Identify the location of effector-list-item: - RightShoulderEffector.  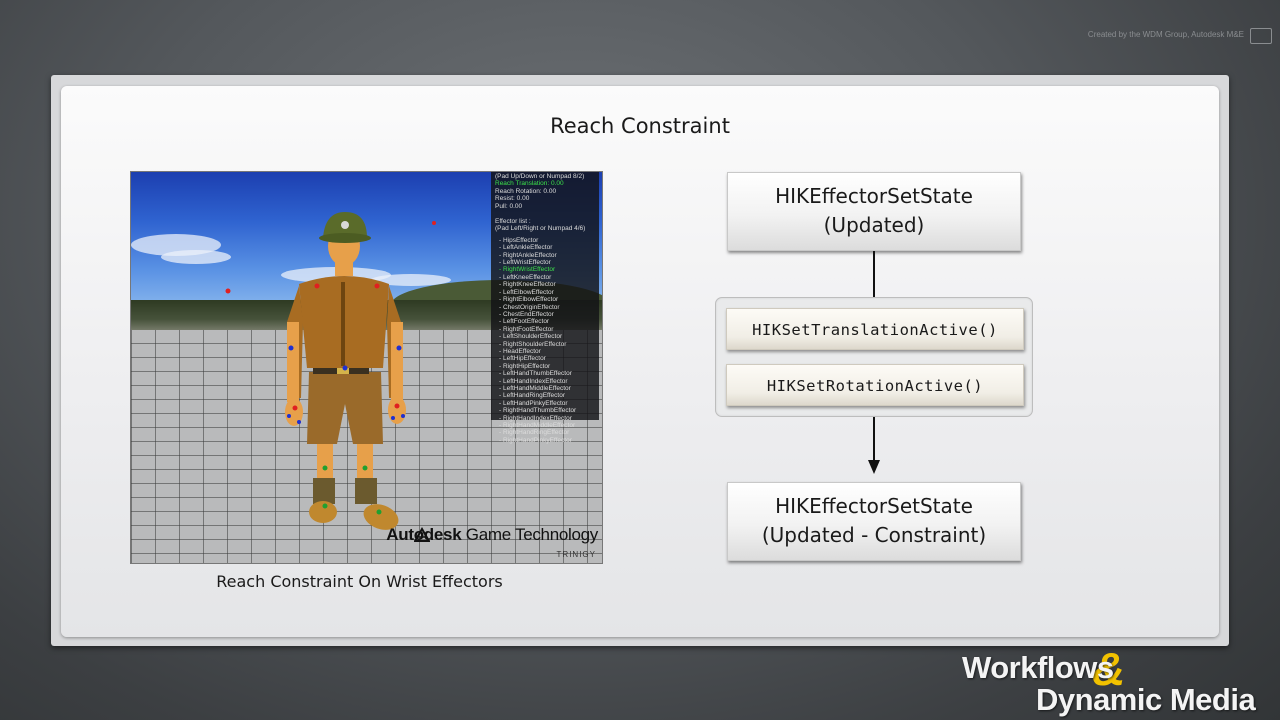
(533, 344).